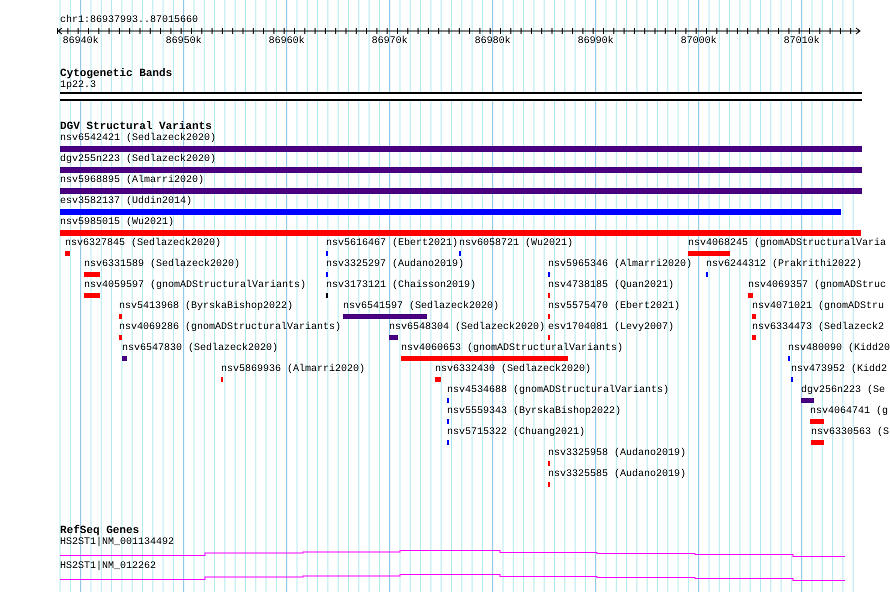 The image size is (890, 592). Describe the element at coordinates (206, 307) in the screenshot. I see `feature-label: nsv5413968 (ByrskaBishop2022)` at that location.